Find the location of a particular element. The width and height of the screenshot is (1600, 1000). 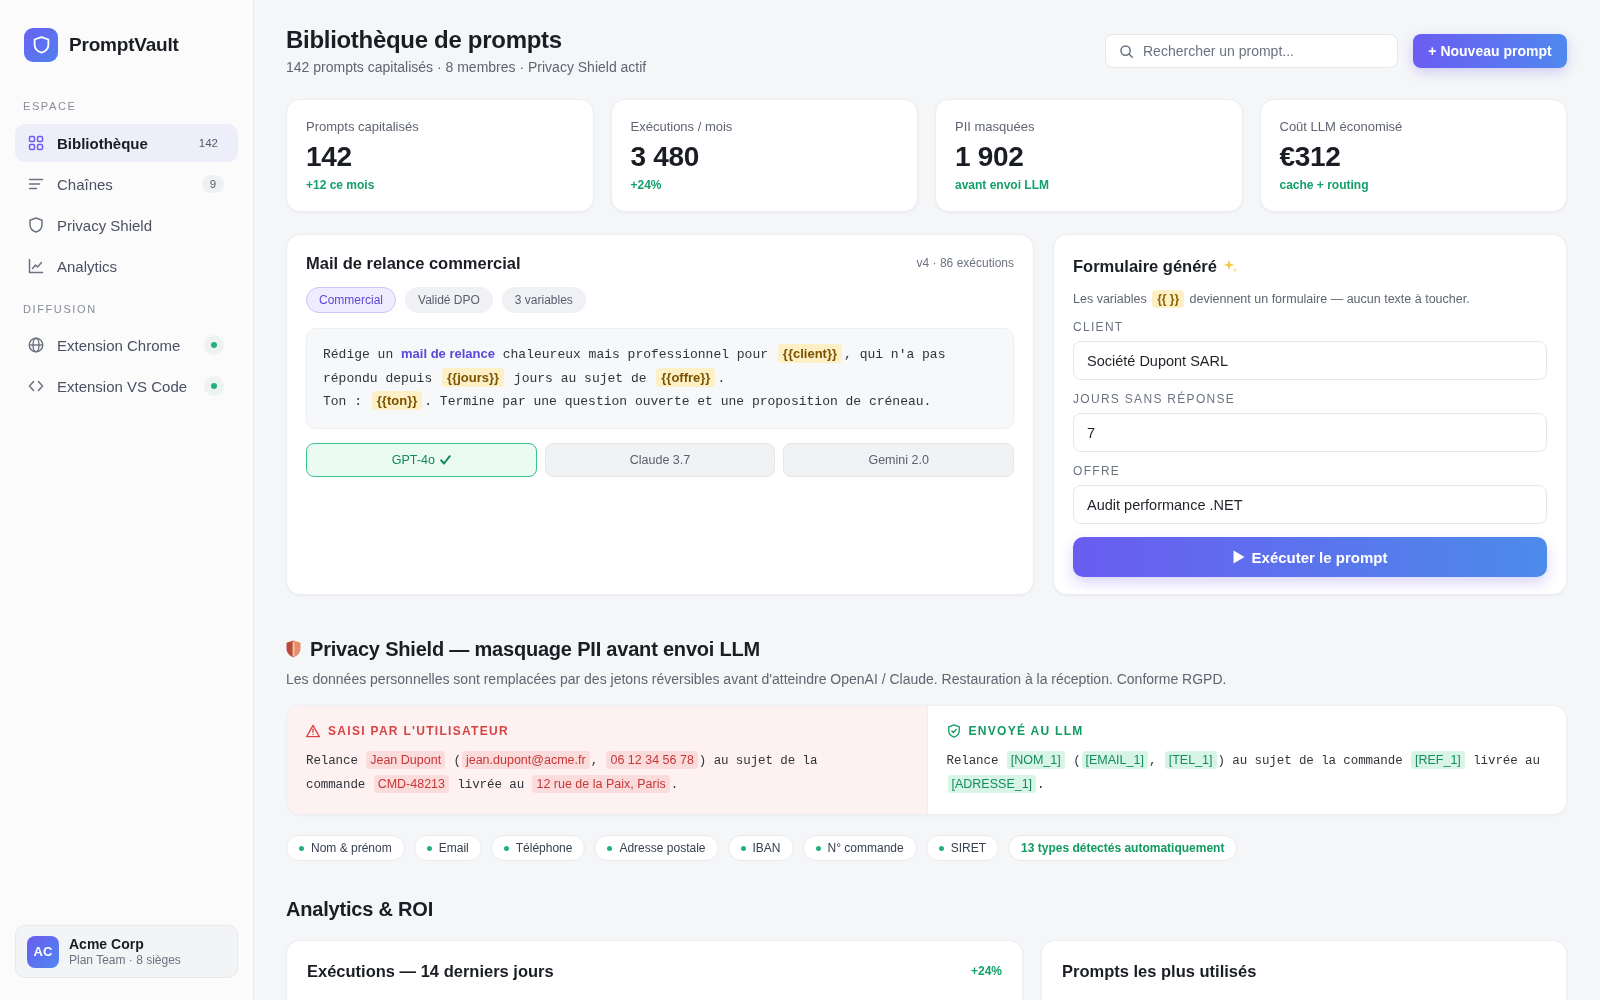

stat-label: Exécutions / mois is located at coordinates (682, 127).